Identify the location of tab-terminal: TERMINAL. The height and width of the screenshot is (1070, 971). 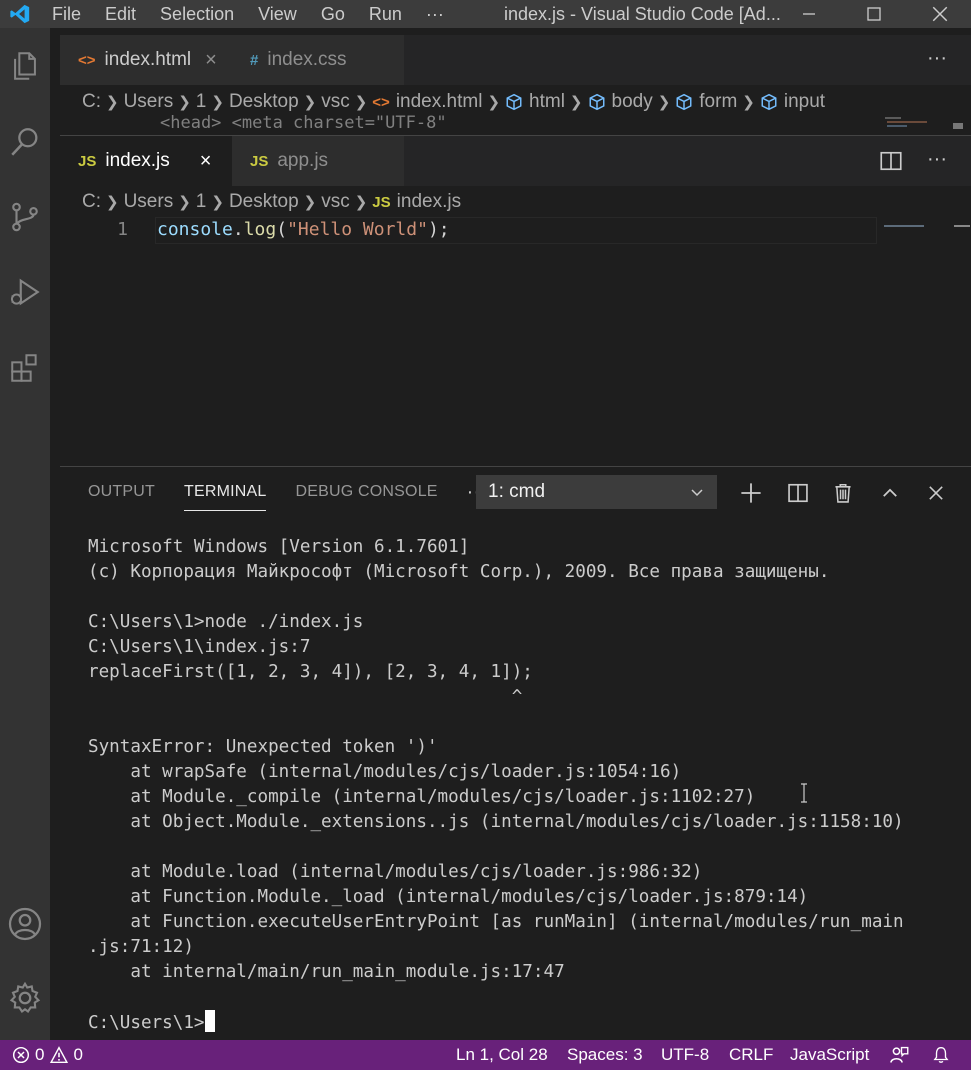
(225, 492).